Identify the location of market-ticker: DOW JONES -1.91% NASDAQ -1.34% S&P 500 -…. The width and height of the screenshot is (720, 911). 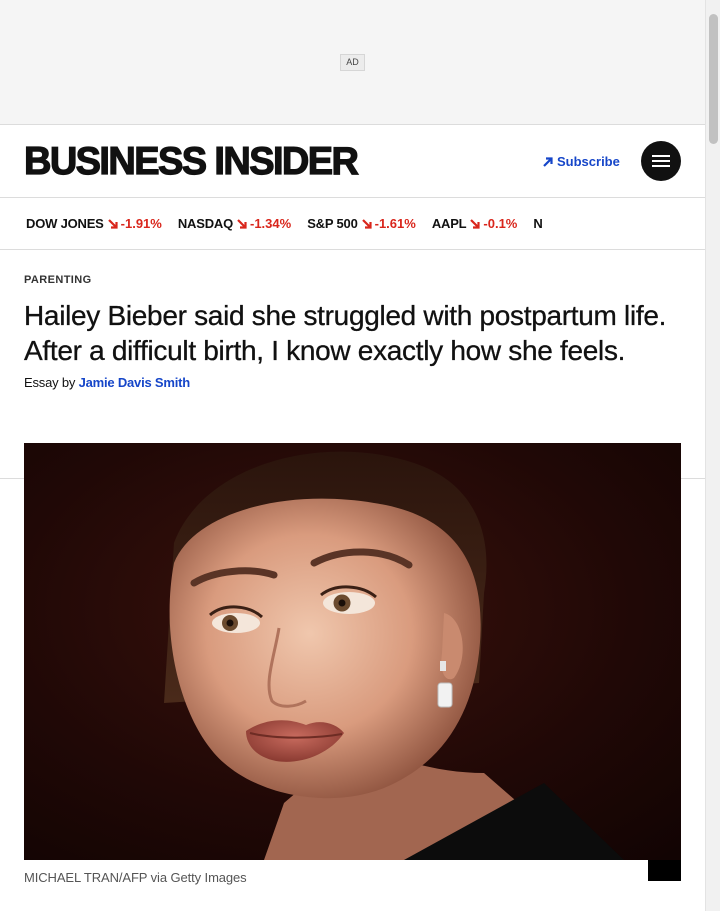
(352, 224).